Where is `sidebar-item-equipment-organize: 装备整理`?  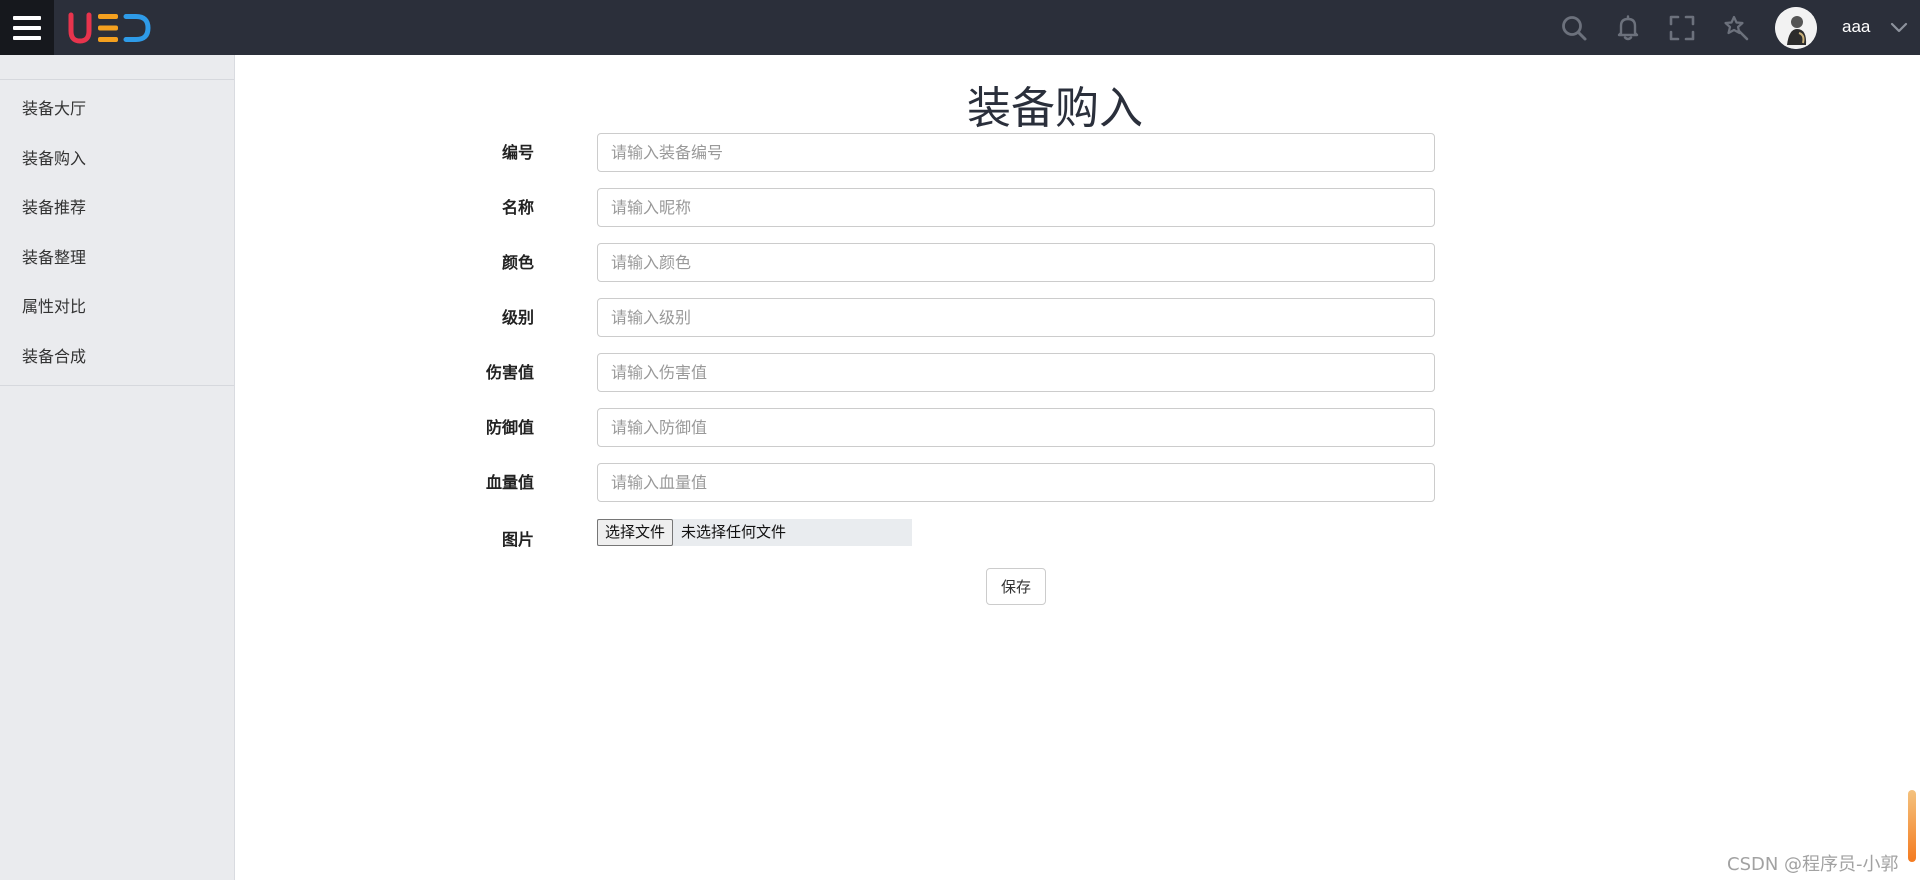 sidebar-item-equipment-organize: 装备整理 is located at coordinates (117, 258).